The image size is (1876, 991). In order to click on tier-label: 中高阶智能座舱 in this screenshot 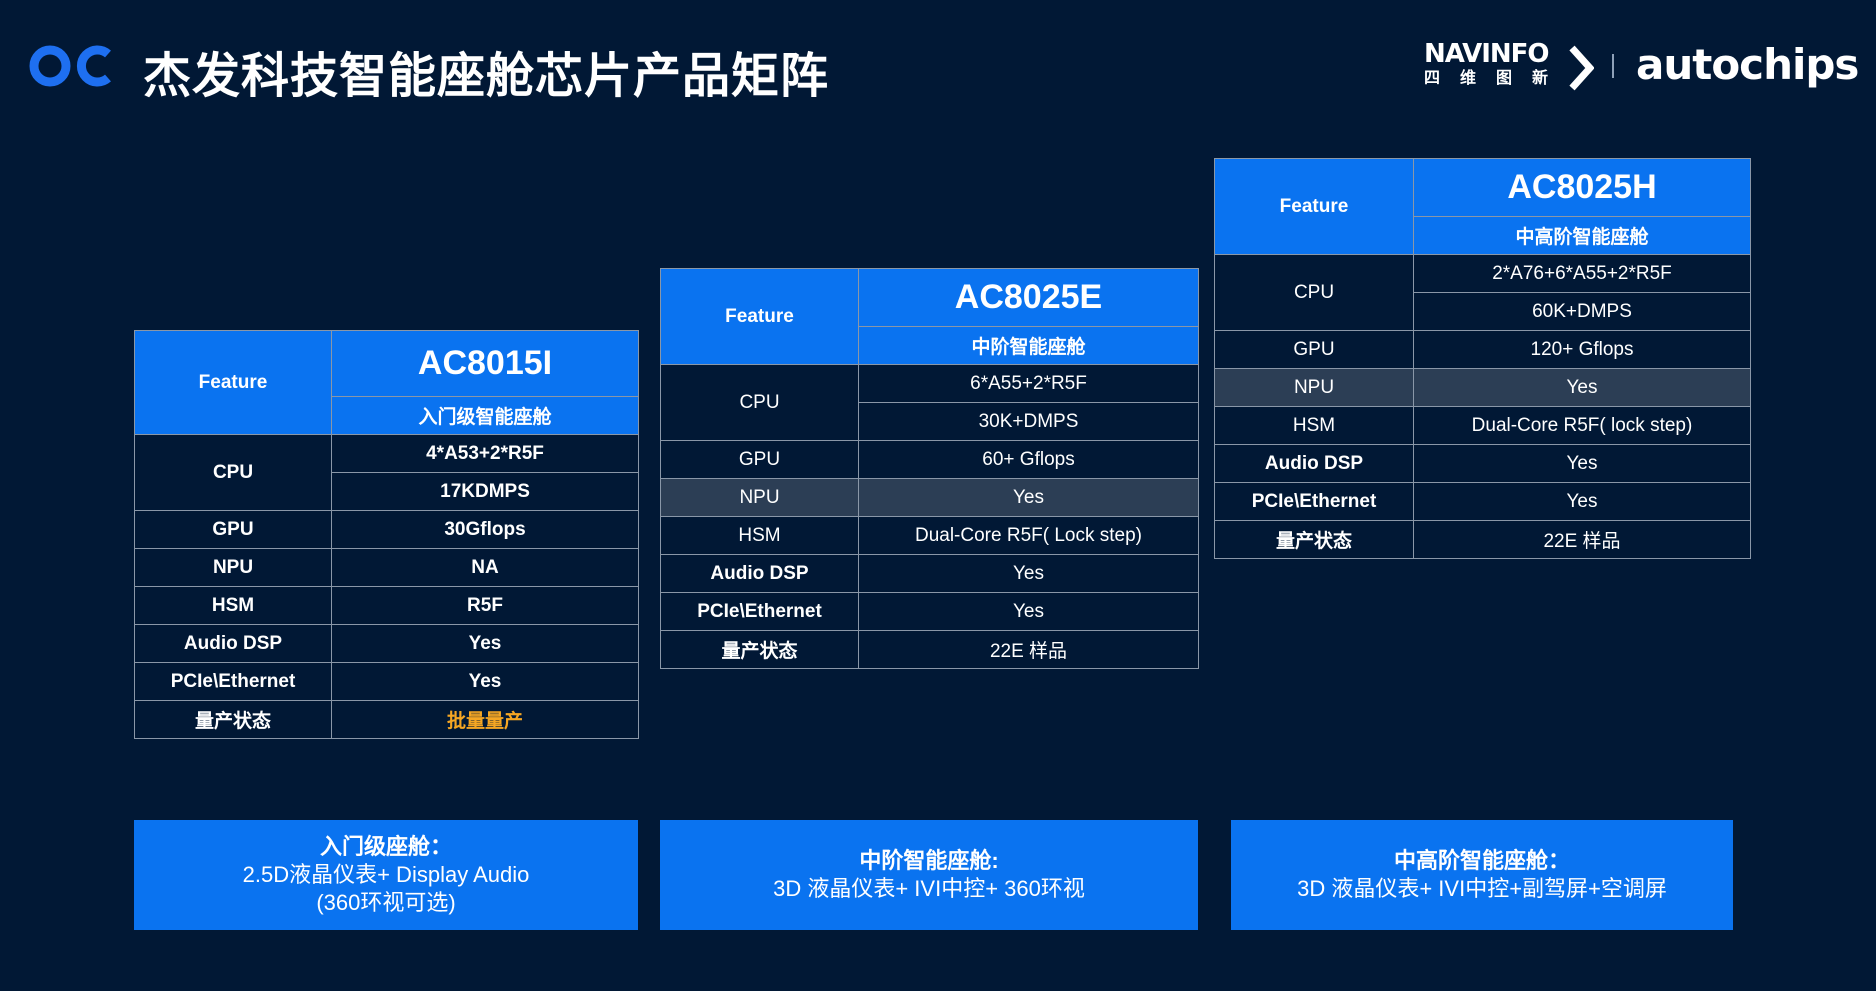, I will do `click(1582, 235)`.